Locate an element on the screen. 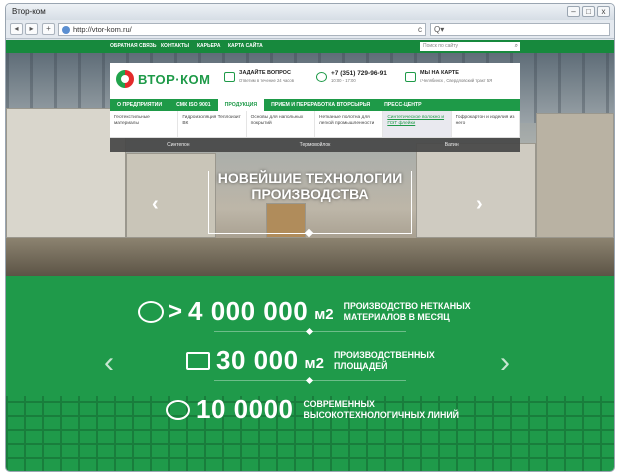 Image resolution: width=620 pixels, height=475 pixels. submenu-item: Геотекстильные материалы is located at coordinates (144, 124).